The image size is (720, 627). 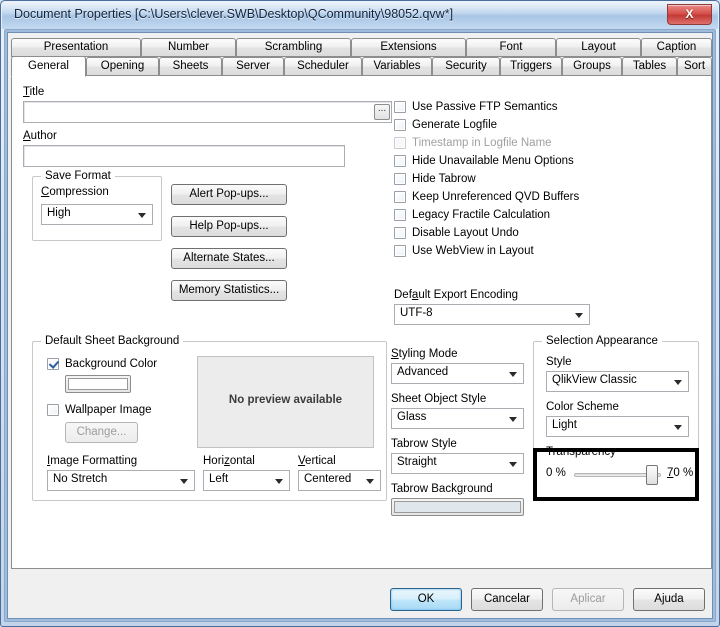 What do you see at coordinates (92, 461) in the screenshot?
I see `image-formatting-label: Image Formatting` at bounding box center [92, 461].